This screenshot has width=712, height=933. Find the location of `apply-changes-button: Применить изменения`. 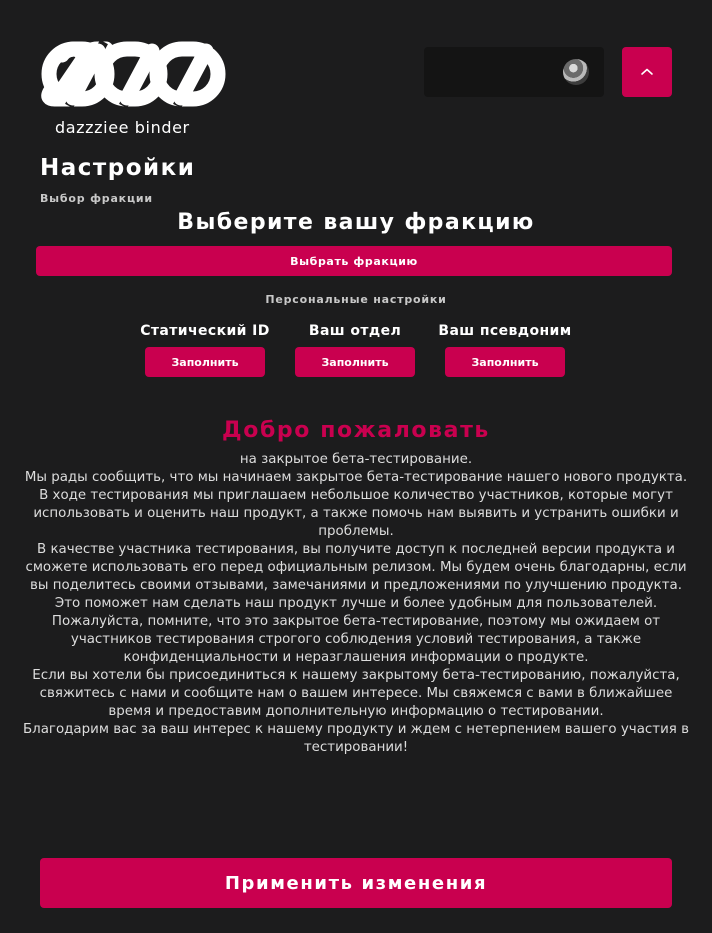

apply-changes-button: Применить изменения is located at coordinates (356, 883).